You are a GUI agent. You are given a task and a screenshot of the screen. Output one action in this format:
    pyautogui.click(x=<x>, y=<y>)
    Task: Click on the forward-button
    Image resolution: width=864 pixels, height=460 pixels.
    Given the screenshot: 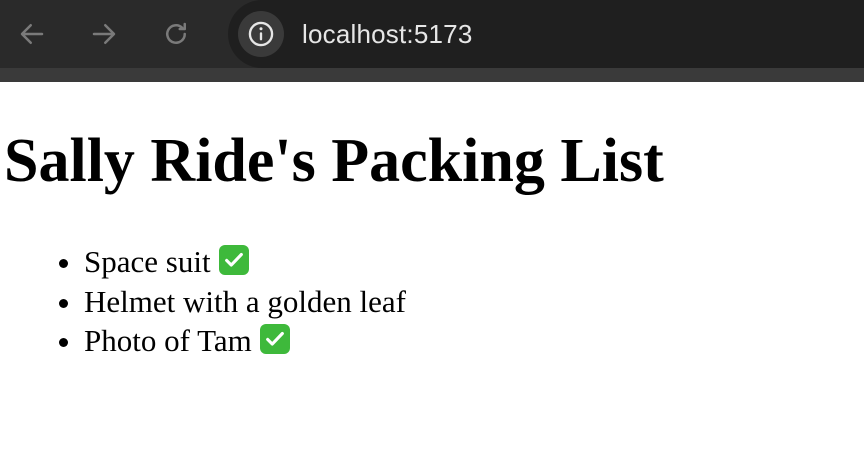 What is the action you would take?
    pyautogui.click(x=104, y=34)
    